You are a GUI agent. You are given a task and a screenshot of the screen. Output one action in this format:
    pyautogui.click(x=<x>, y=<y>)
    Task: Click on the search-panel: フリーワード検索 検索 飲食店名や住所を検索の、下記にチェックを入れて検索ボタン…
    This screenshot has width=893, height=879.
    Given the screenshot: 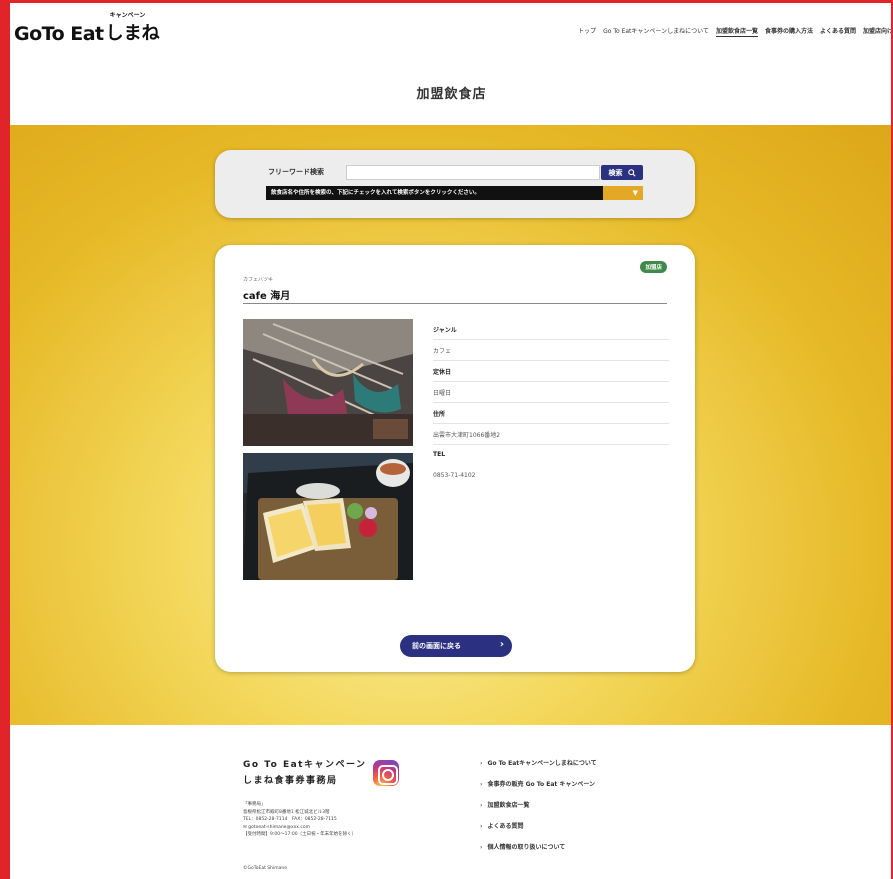 What is the action you would take?
    pyautogui.click(x=455, y=184)
    